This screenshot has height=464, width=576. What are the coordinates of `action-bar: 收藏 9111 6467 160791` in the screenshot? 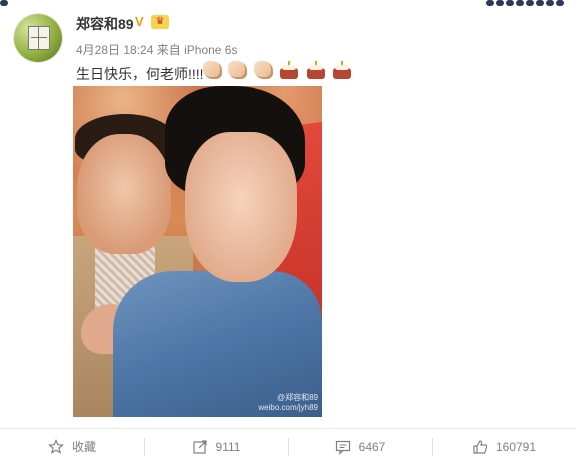 It's located at (288, 446).